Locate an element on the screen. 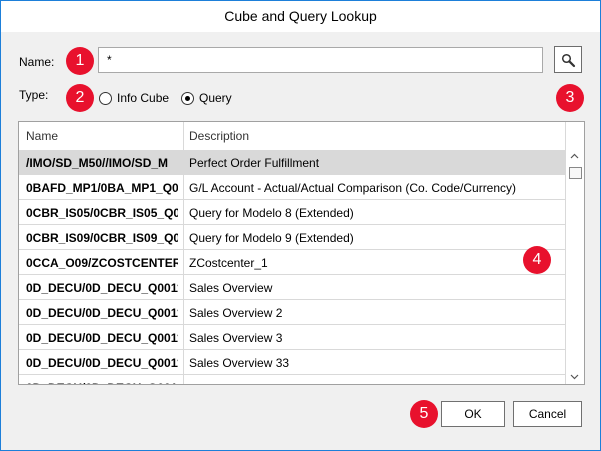 The width and height of the screenshot is (601, 451). cell-description: Sales Overview is located at coordinates (231, 288).